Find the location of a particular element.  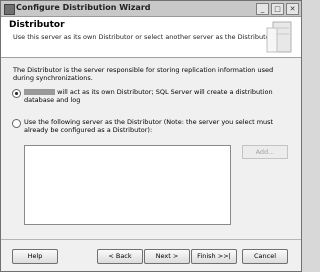

own-distributor-radio is located at coordinates (16, 93).